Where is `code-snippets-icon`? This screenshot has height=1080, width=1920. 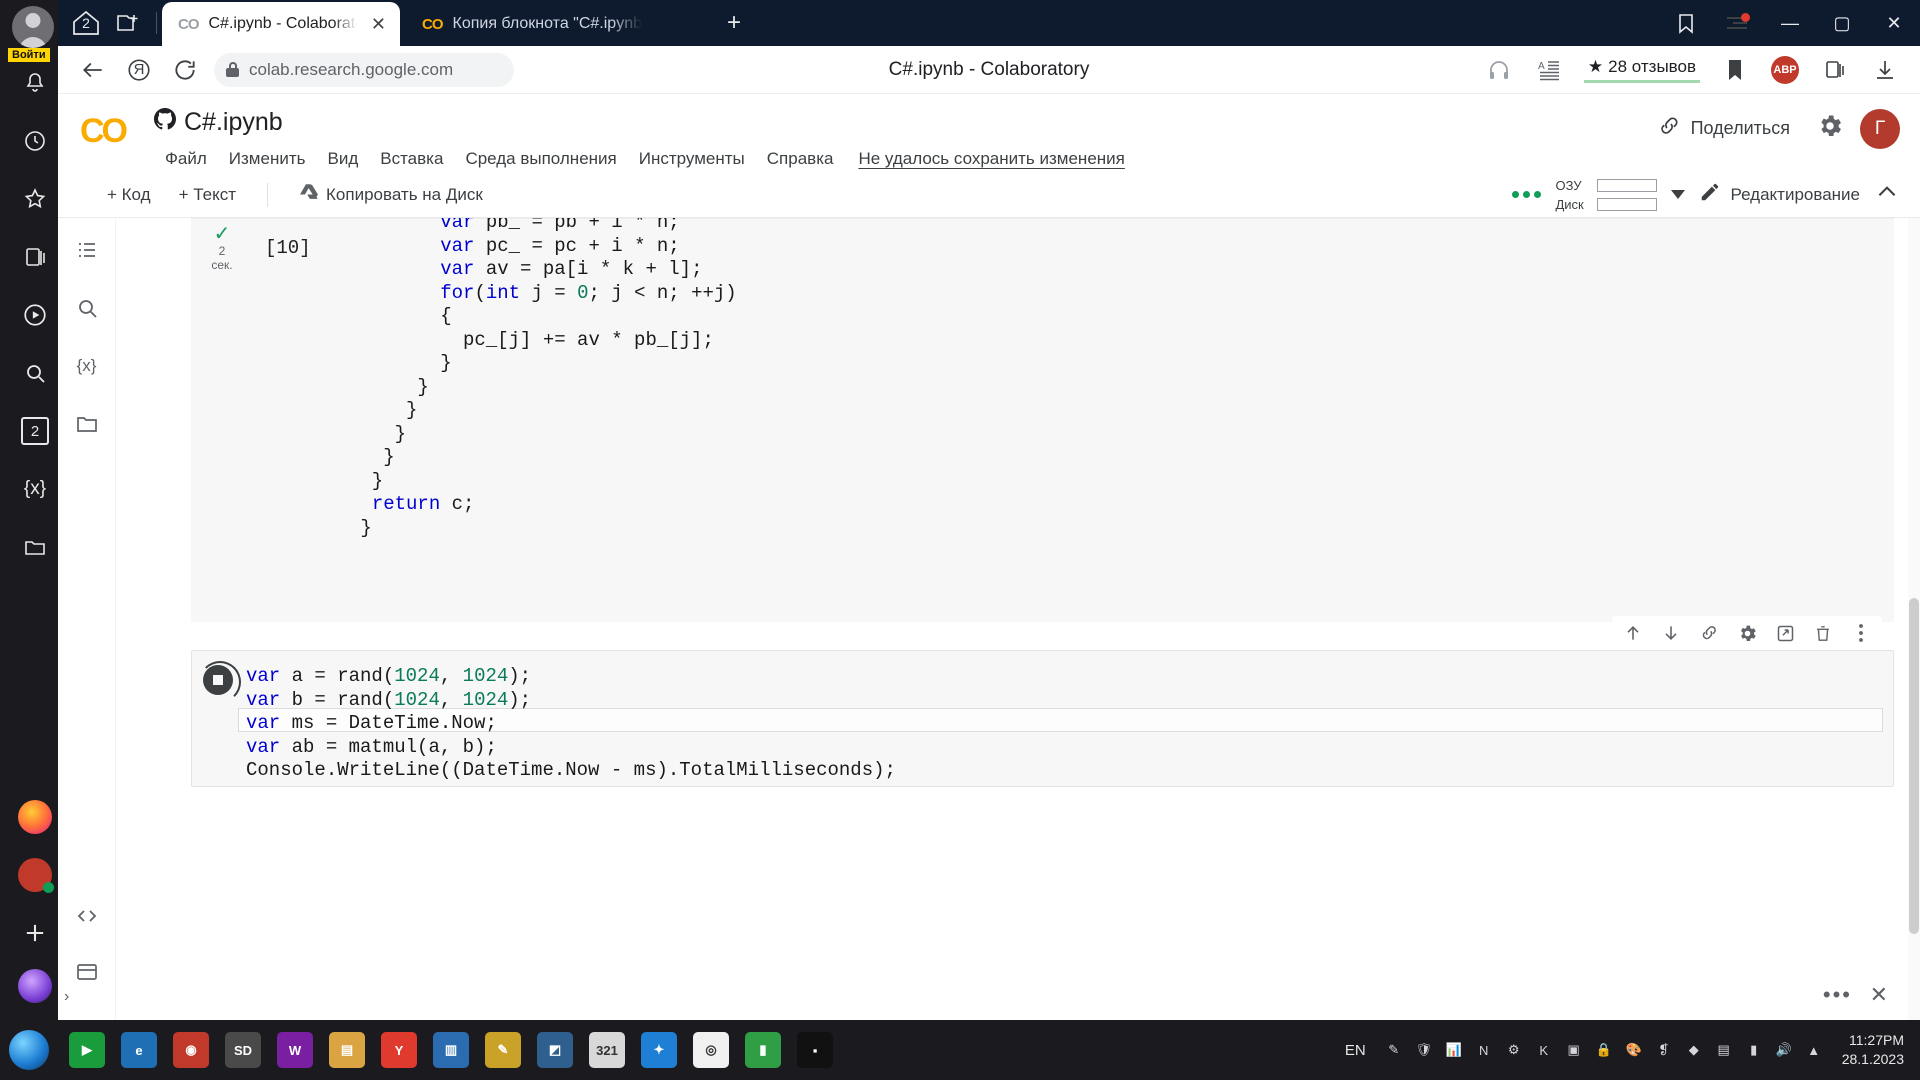 code-snippets-icon is located at coordinates (87, 916).